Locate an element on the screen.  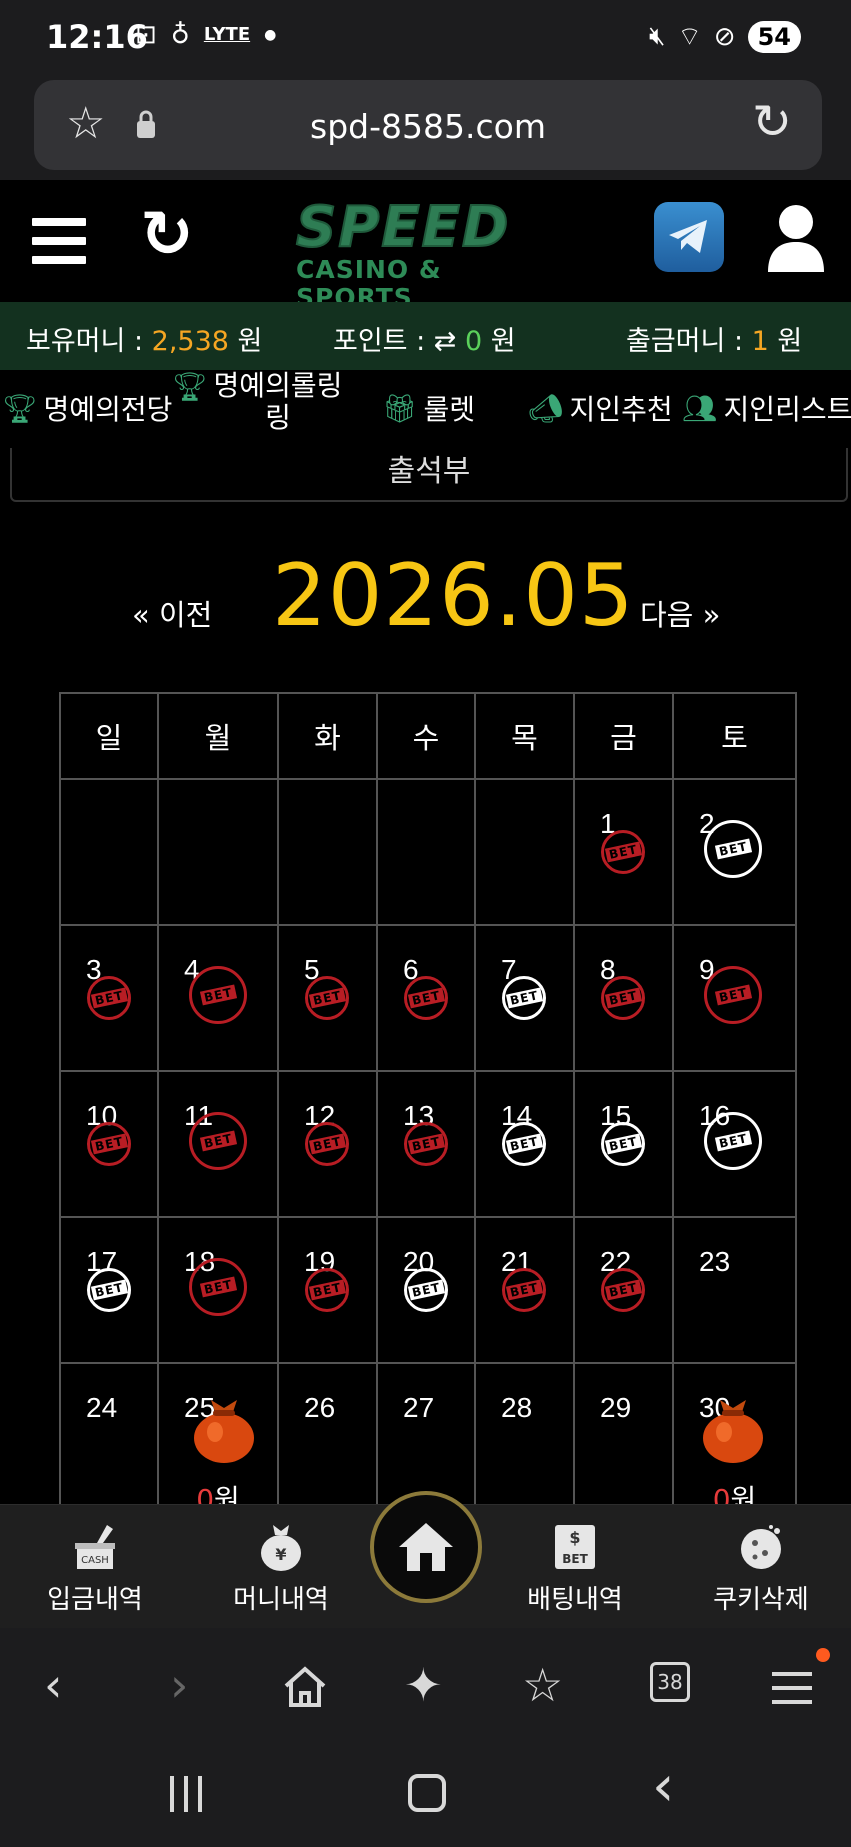
calendar-day-cell: 23 is located at coordinates (734, 1290).